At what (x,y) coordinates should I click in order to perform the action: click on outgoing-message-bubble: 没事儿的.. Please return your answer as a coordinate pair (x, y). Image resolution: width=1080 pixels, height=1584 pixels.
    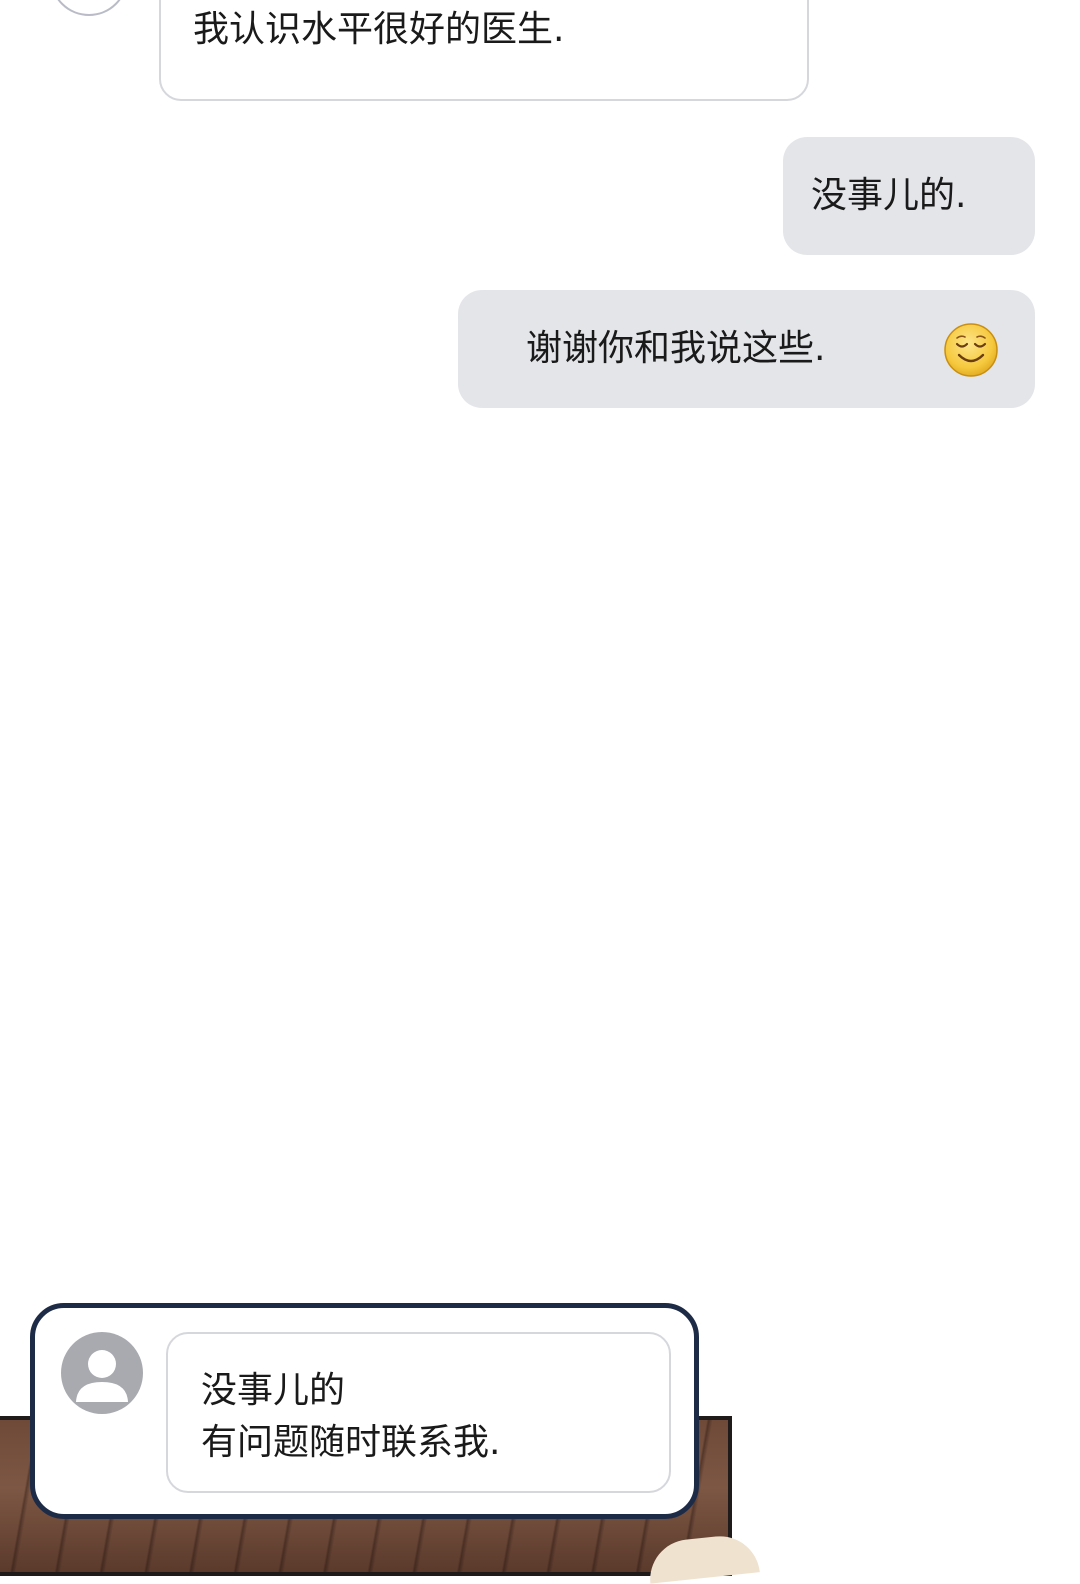
    Looking at the image, I should click on (909, 196).